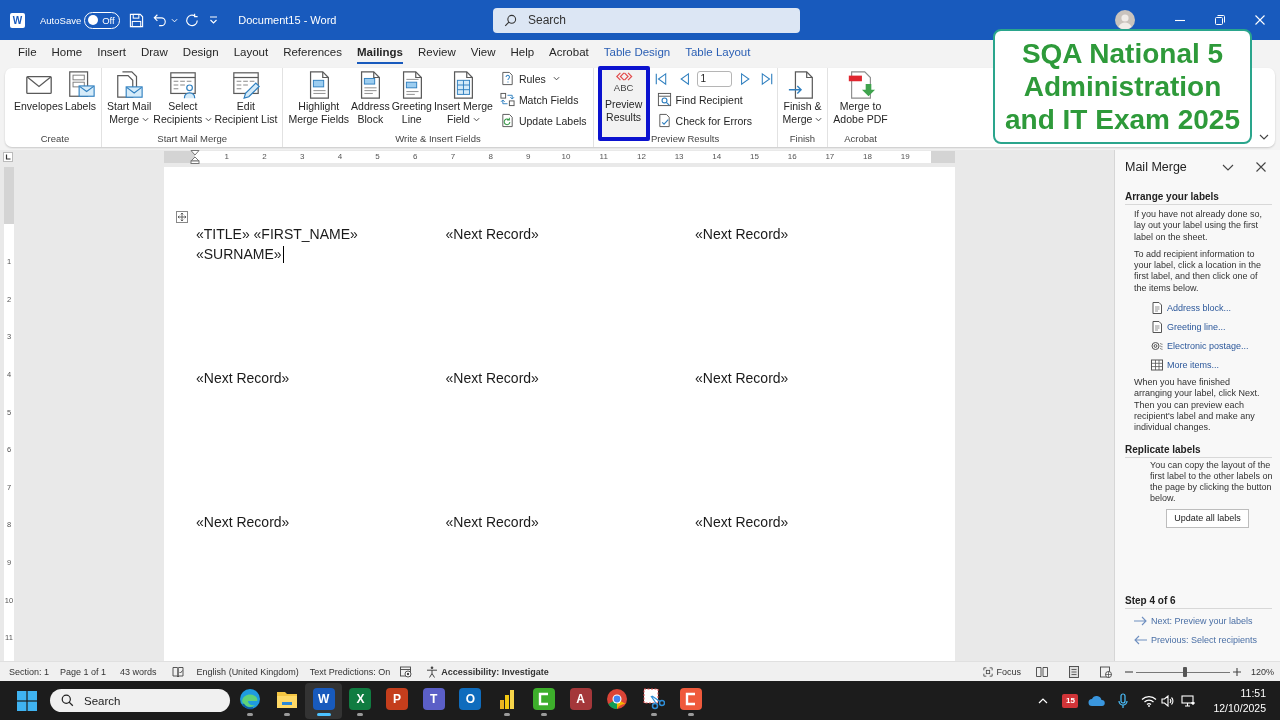  Describe the element at coordinates (129, 99) in the screenshot. I see `ribbon-button: Start Mail Merge` at that location.